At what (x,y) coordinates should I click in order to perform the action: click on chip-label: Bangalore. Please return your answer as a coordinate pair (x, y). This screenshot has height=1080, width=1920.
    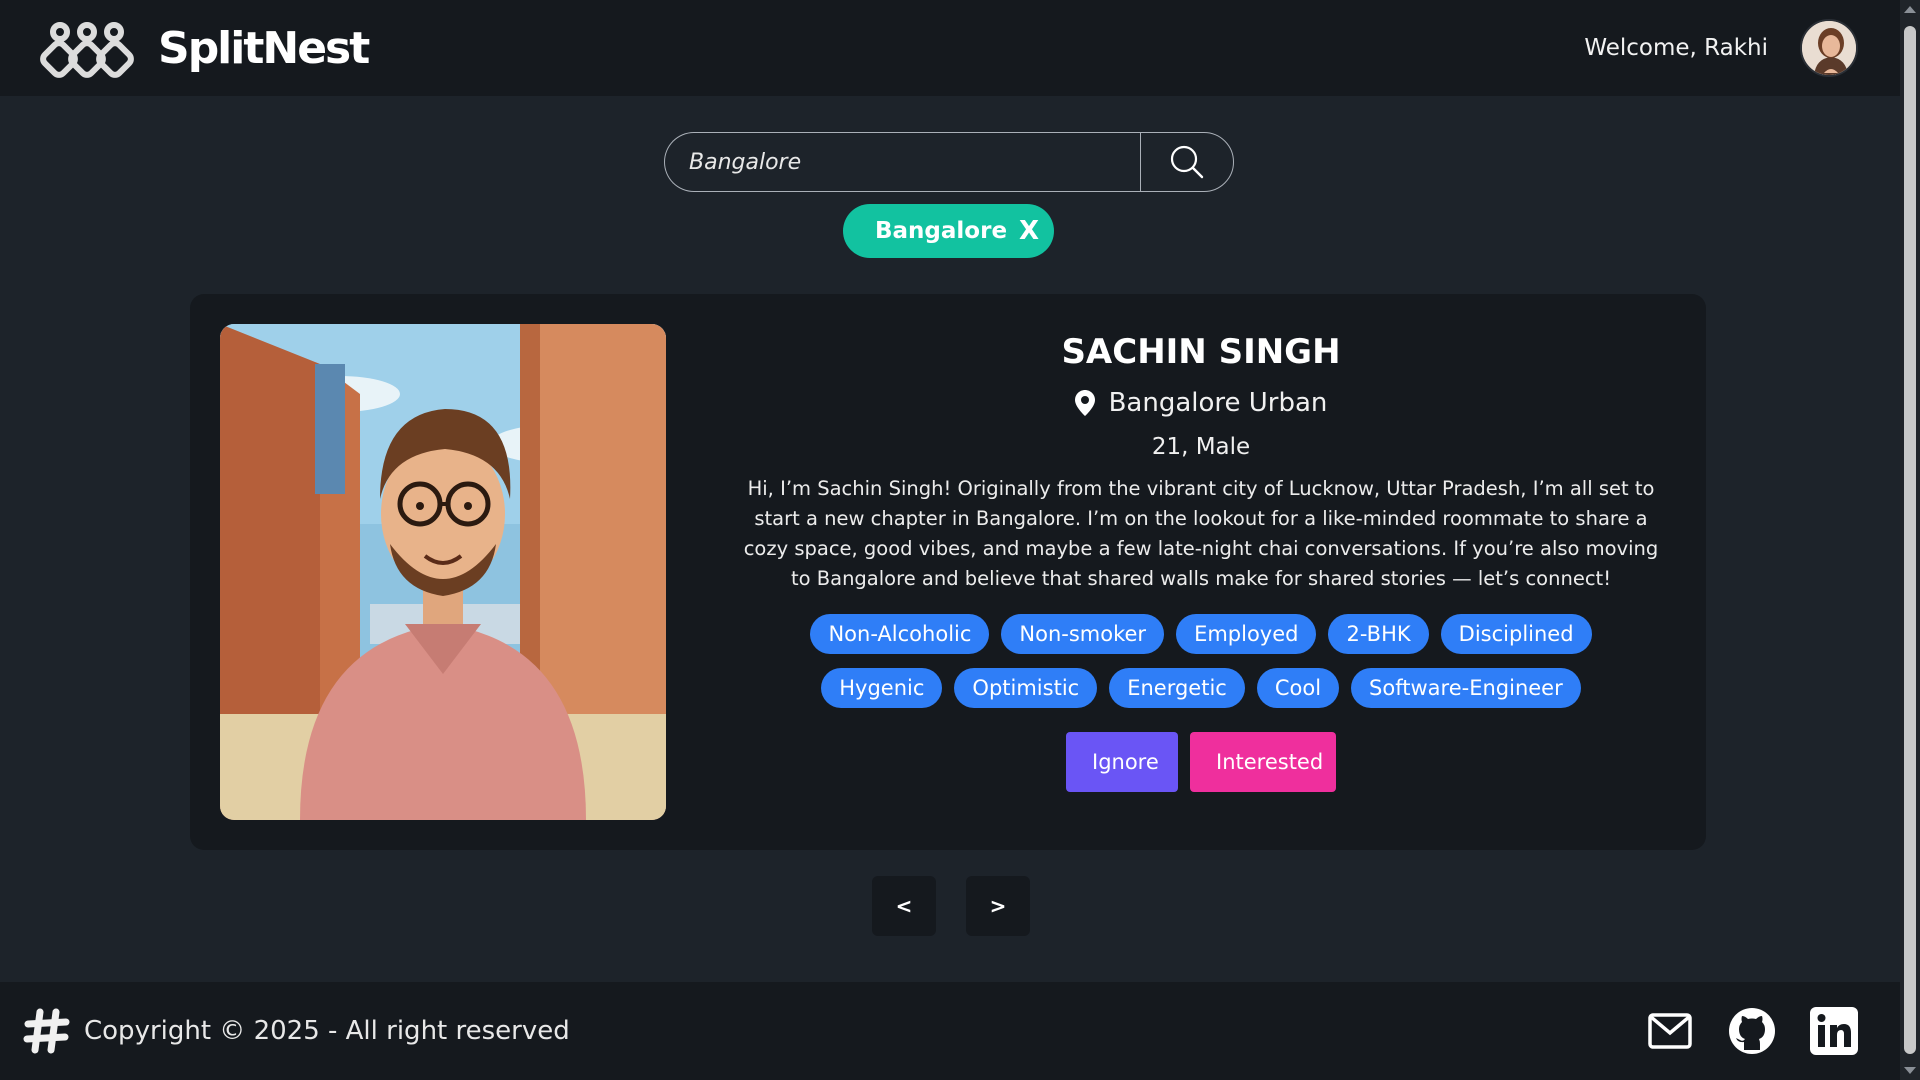
    Looking at the image, I should click on (941, 231).